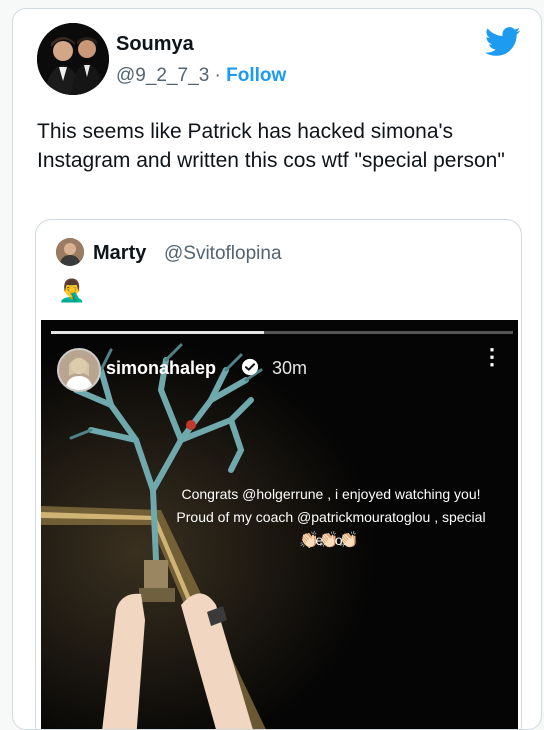  I want to click on more-options-icon: ⋮, so click(492, 357).